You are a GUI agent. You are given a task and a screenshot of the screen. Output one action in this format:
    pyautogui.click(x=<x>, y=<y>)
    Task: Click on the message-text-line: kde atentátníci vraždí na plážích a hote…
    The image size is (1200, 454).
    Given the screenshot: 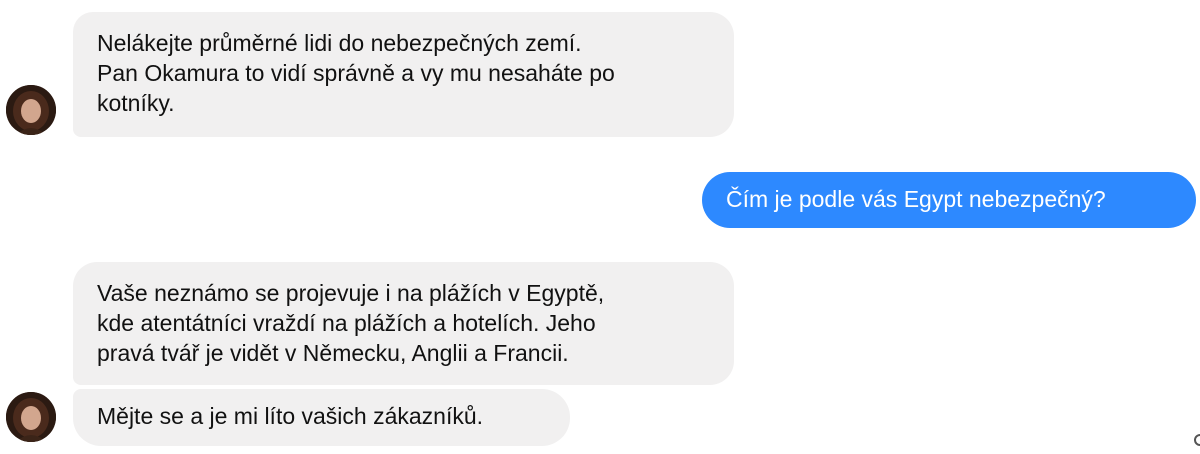 What is the action you would take?
    pyautogui.click(x=346, y=323)
    